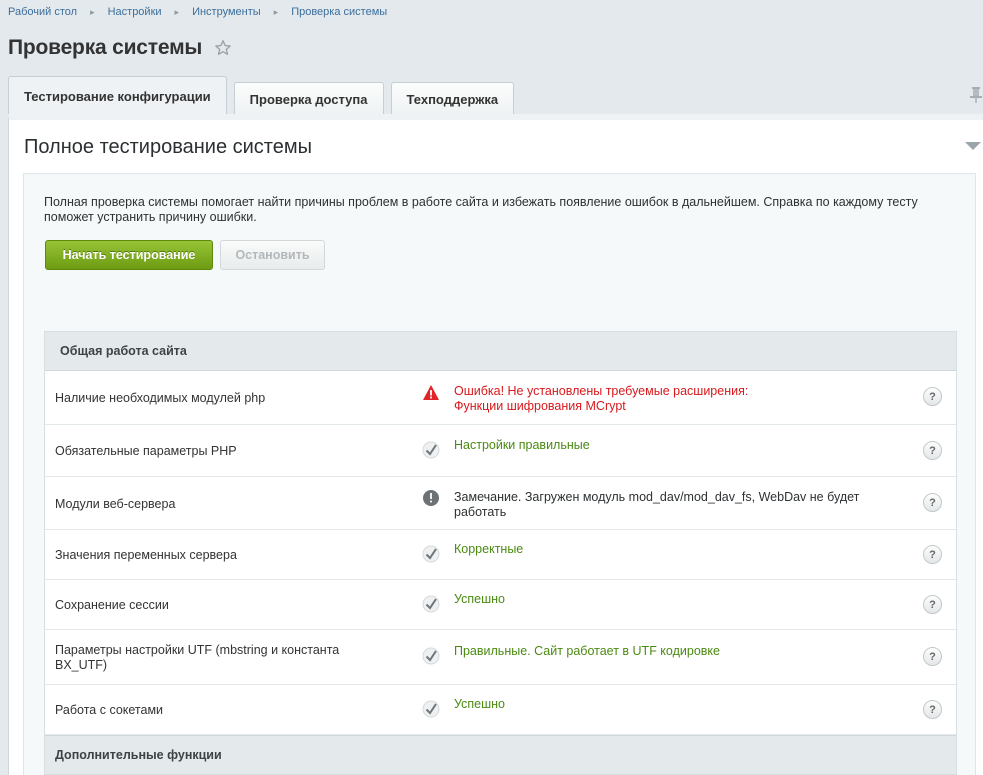  What do you see at coordinates (168, 147) in the screenshot?
I see `panel-title: Полное тестирование системы` at bounding box center [168, 147].